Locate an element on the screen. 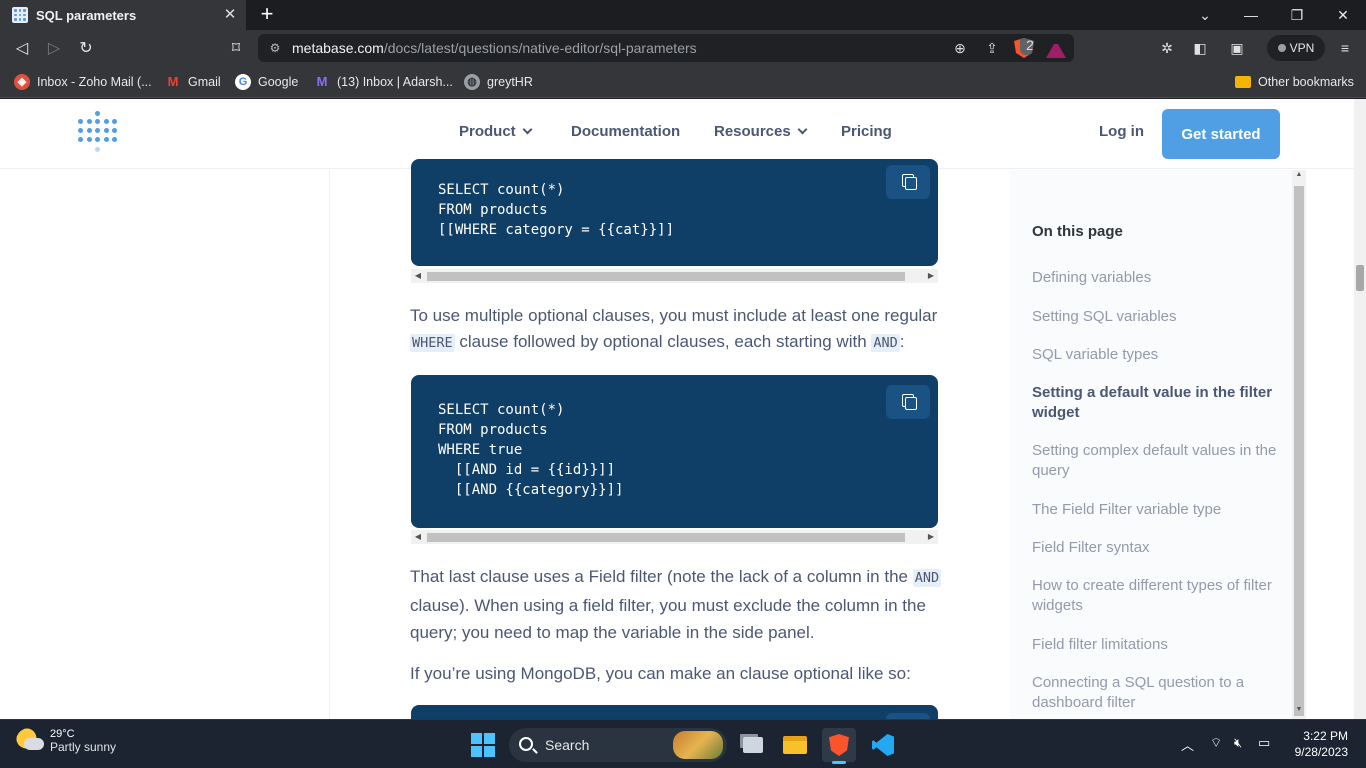 This screenshot has width=1366, height=768. nav-pricing: Pricing is located at coordinates (866, 131).